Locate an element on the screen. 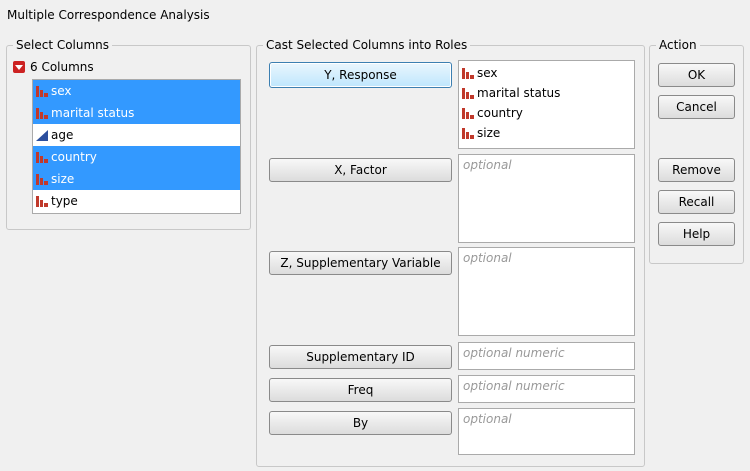 This screenshot has width=750, height=471. y-response-item: country is located at coordinates (546, 113).